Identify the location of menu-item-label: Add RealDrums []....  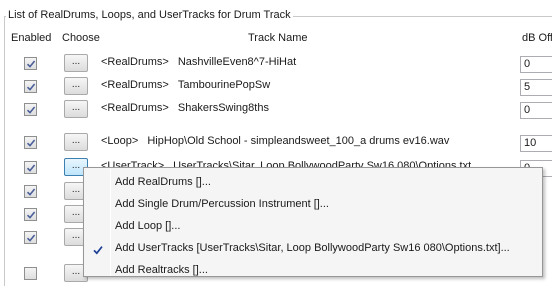
(163, 182).